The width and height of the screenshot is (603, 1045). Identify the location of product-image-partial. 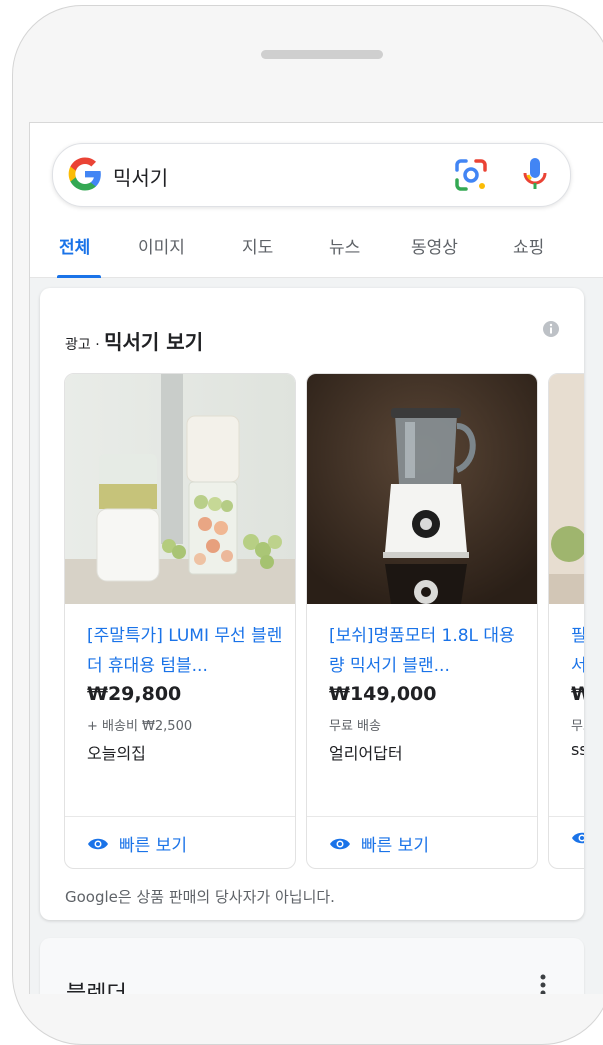
(566, 489).